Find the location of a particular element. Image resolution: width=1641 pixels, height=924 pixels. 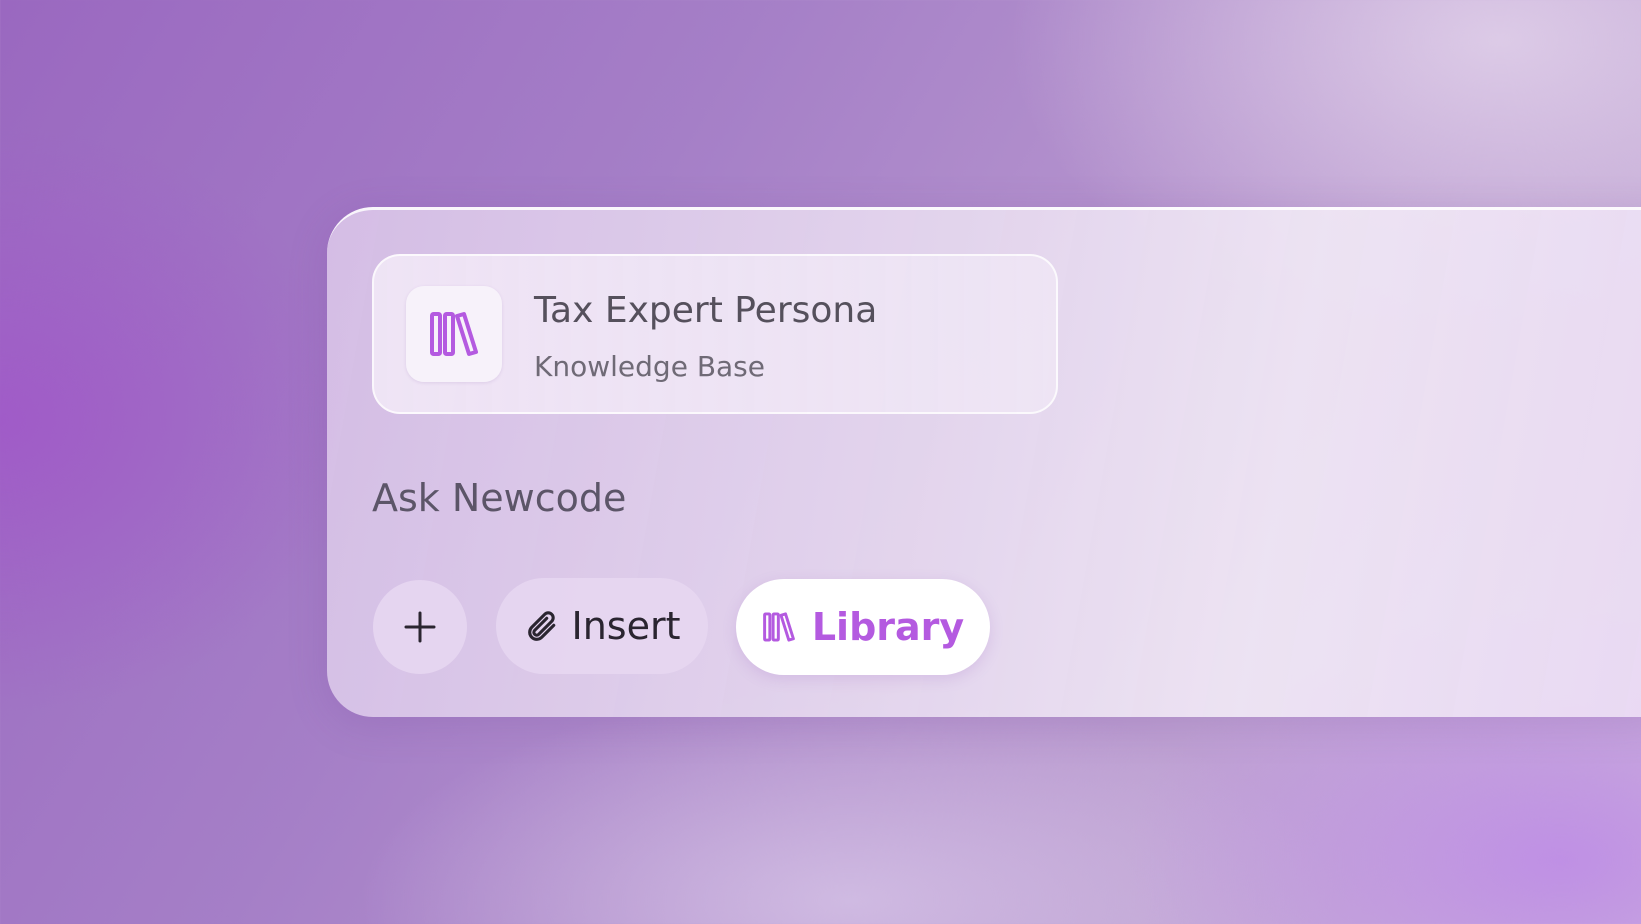

insert-label: Insert is located at coordinates (626, 626).